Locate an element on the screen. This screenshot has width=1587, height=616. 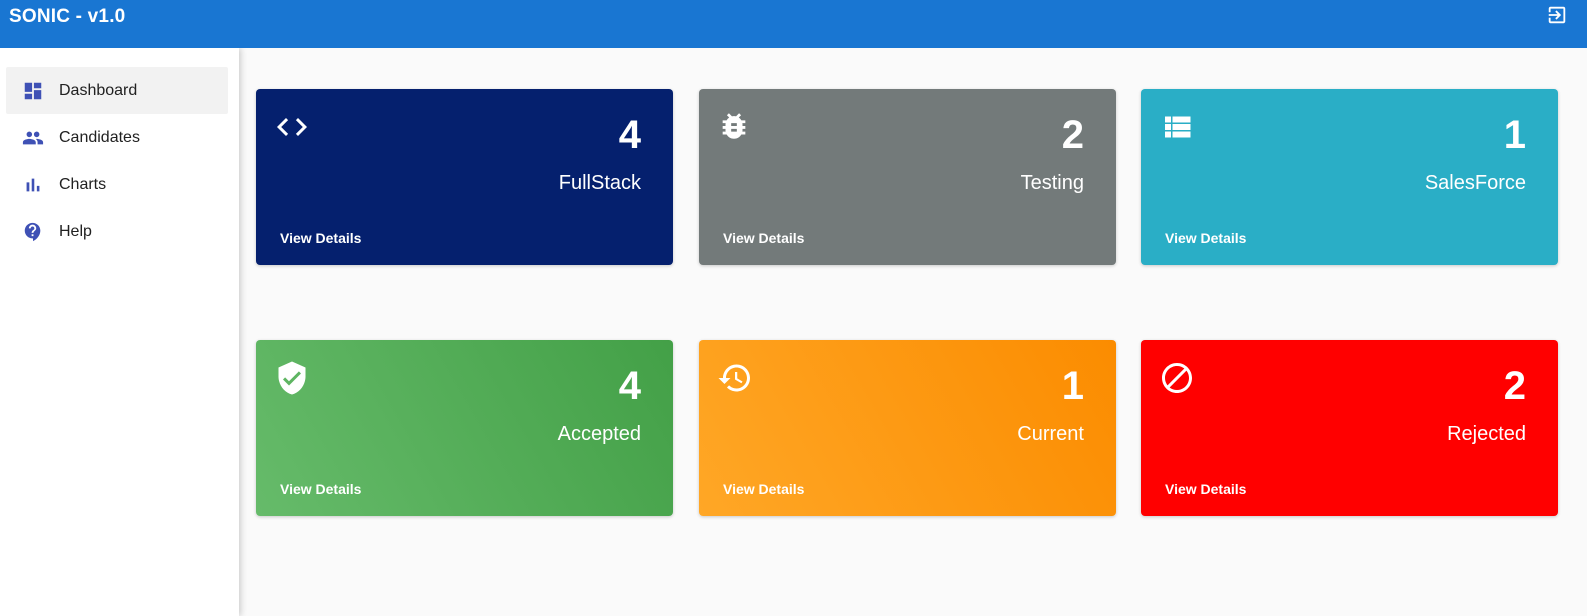
sidebar-item-help: Help is located at coordinates (117, 231).